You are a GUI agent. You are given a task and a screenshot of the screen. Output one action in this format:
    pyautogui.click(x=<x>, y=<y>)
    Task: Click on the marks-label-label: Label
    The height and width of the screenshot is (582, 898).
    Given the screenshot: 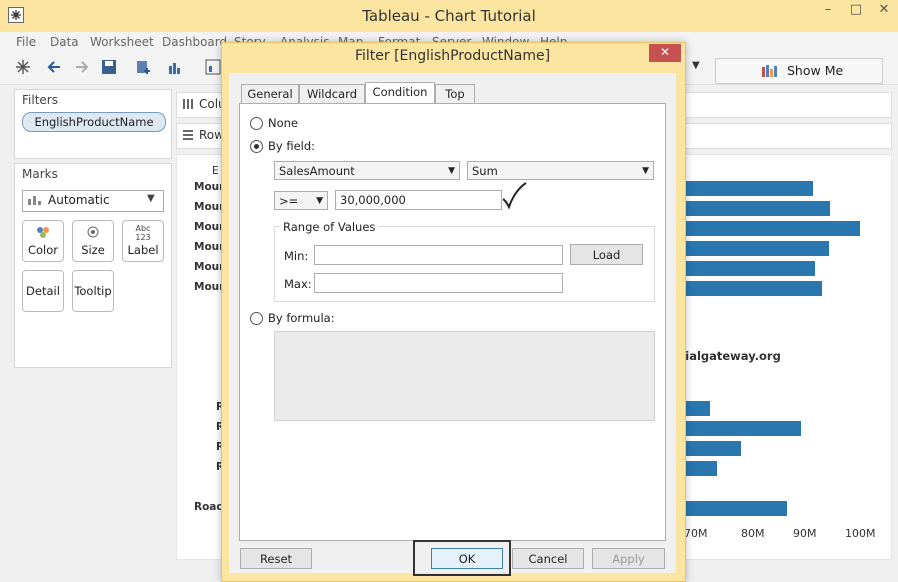 What is the action you would take?
    pyautogui.click(x=143, y=250)
    